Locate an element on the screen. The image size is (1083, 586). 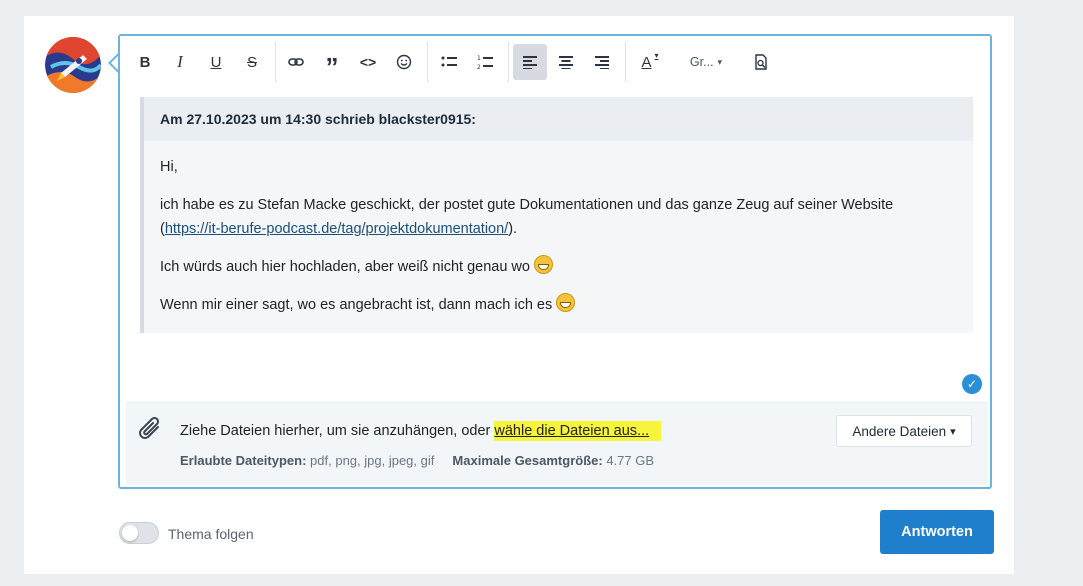
numbered-list-button: 12 is located at coordinates (485, 62).